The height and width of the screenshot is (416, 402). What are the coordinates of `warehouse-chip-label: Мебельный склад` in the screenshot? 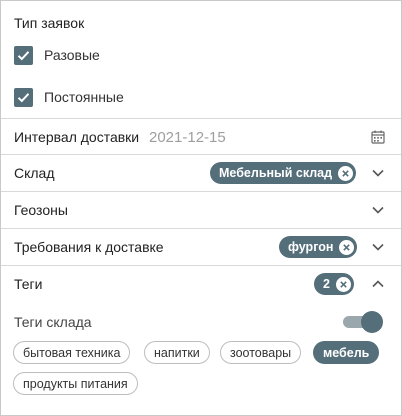 It's located at (276, 173).